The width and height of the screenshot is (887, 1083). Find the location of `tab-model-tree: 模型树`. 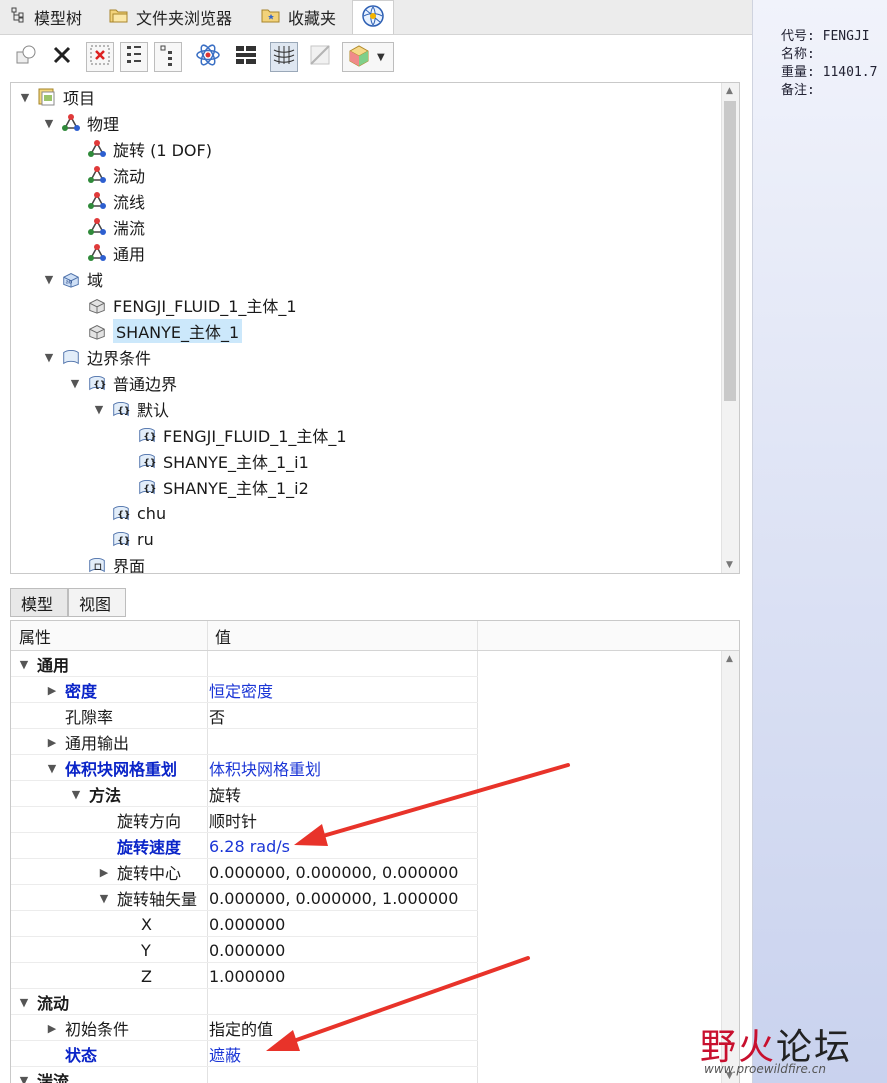

tab-model-tree: 模型树 is located at coordinates (46, 16).